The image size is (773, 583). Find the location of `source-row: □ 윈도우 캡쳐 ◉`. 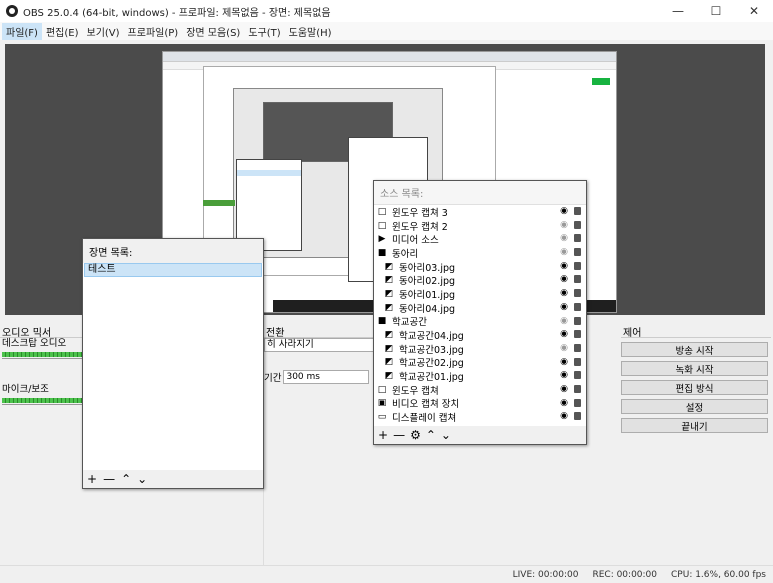

source-row: □ 윈도우 캡쳐 ◉ is located at coordinates (480, 390).